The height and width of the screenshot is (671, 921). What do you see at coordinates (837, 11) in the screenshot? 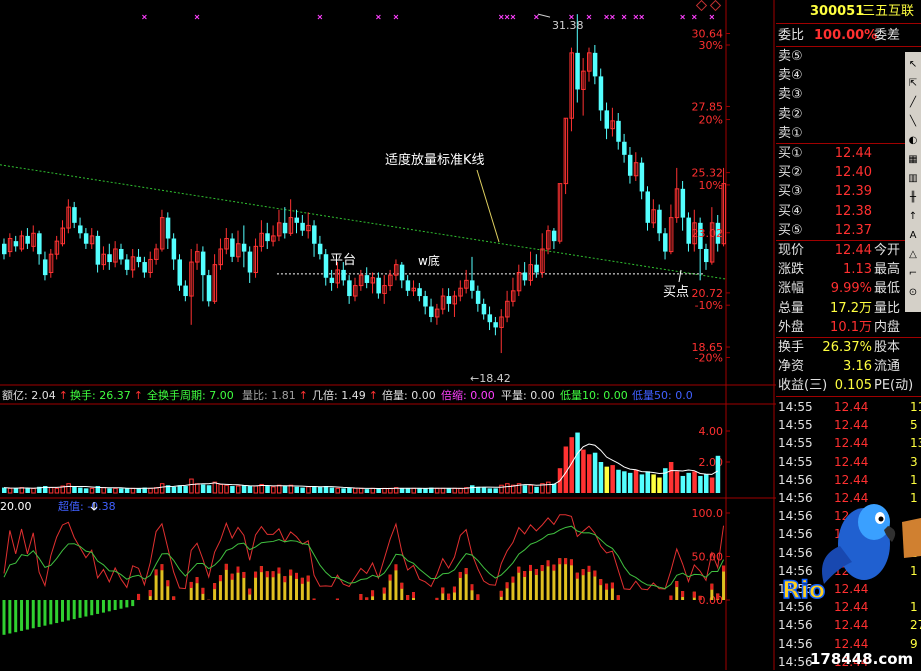
I see `stock-code: 300051` at bounding box center [837, 11].